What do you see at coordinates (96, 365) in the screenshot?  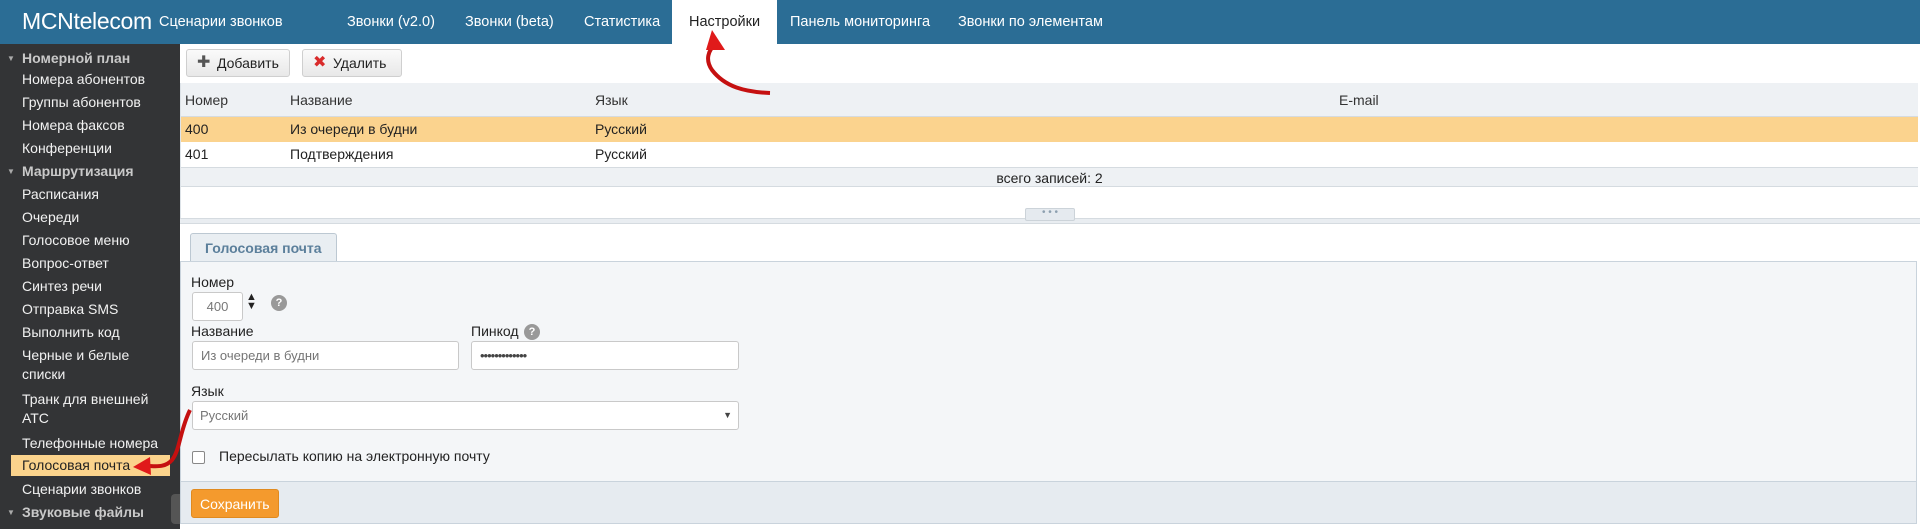 I see `sidebar-item-black-white-lists: Черные и белые списки` at bounding box center [96, 365].